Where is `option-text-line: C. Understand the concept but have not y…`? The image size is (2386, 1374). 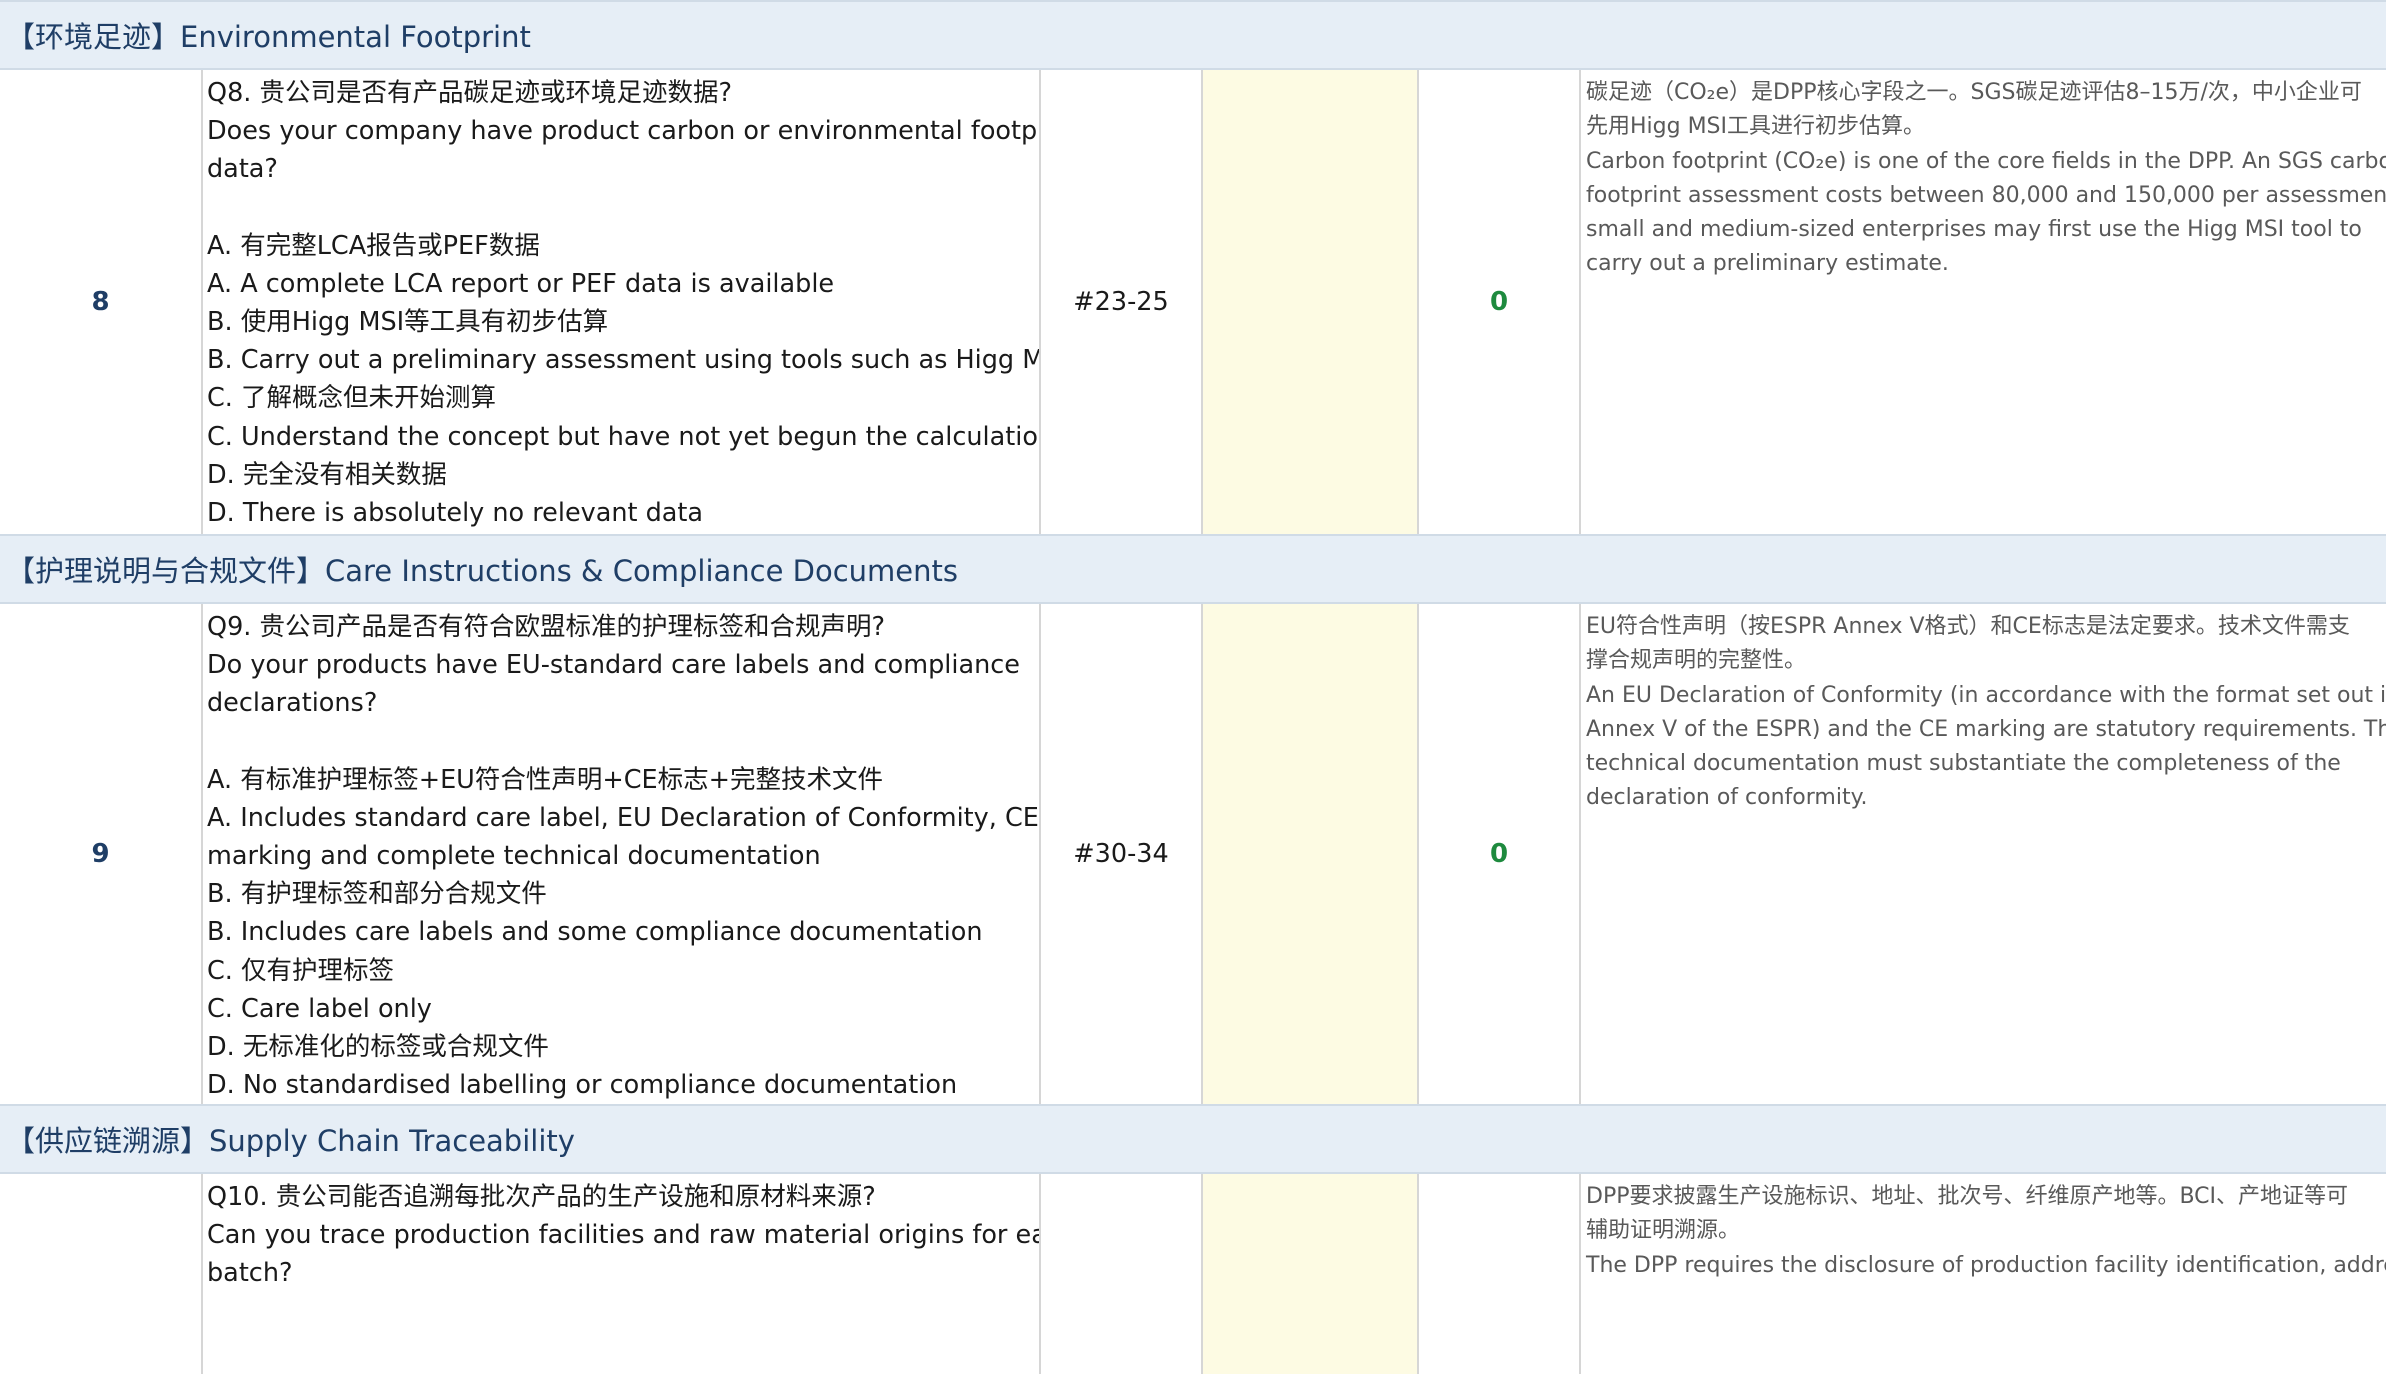
option-text-line: C. Understand the concept but have not y… is located at coordinates (624, 436).